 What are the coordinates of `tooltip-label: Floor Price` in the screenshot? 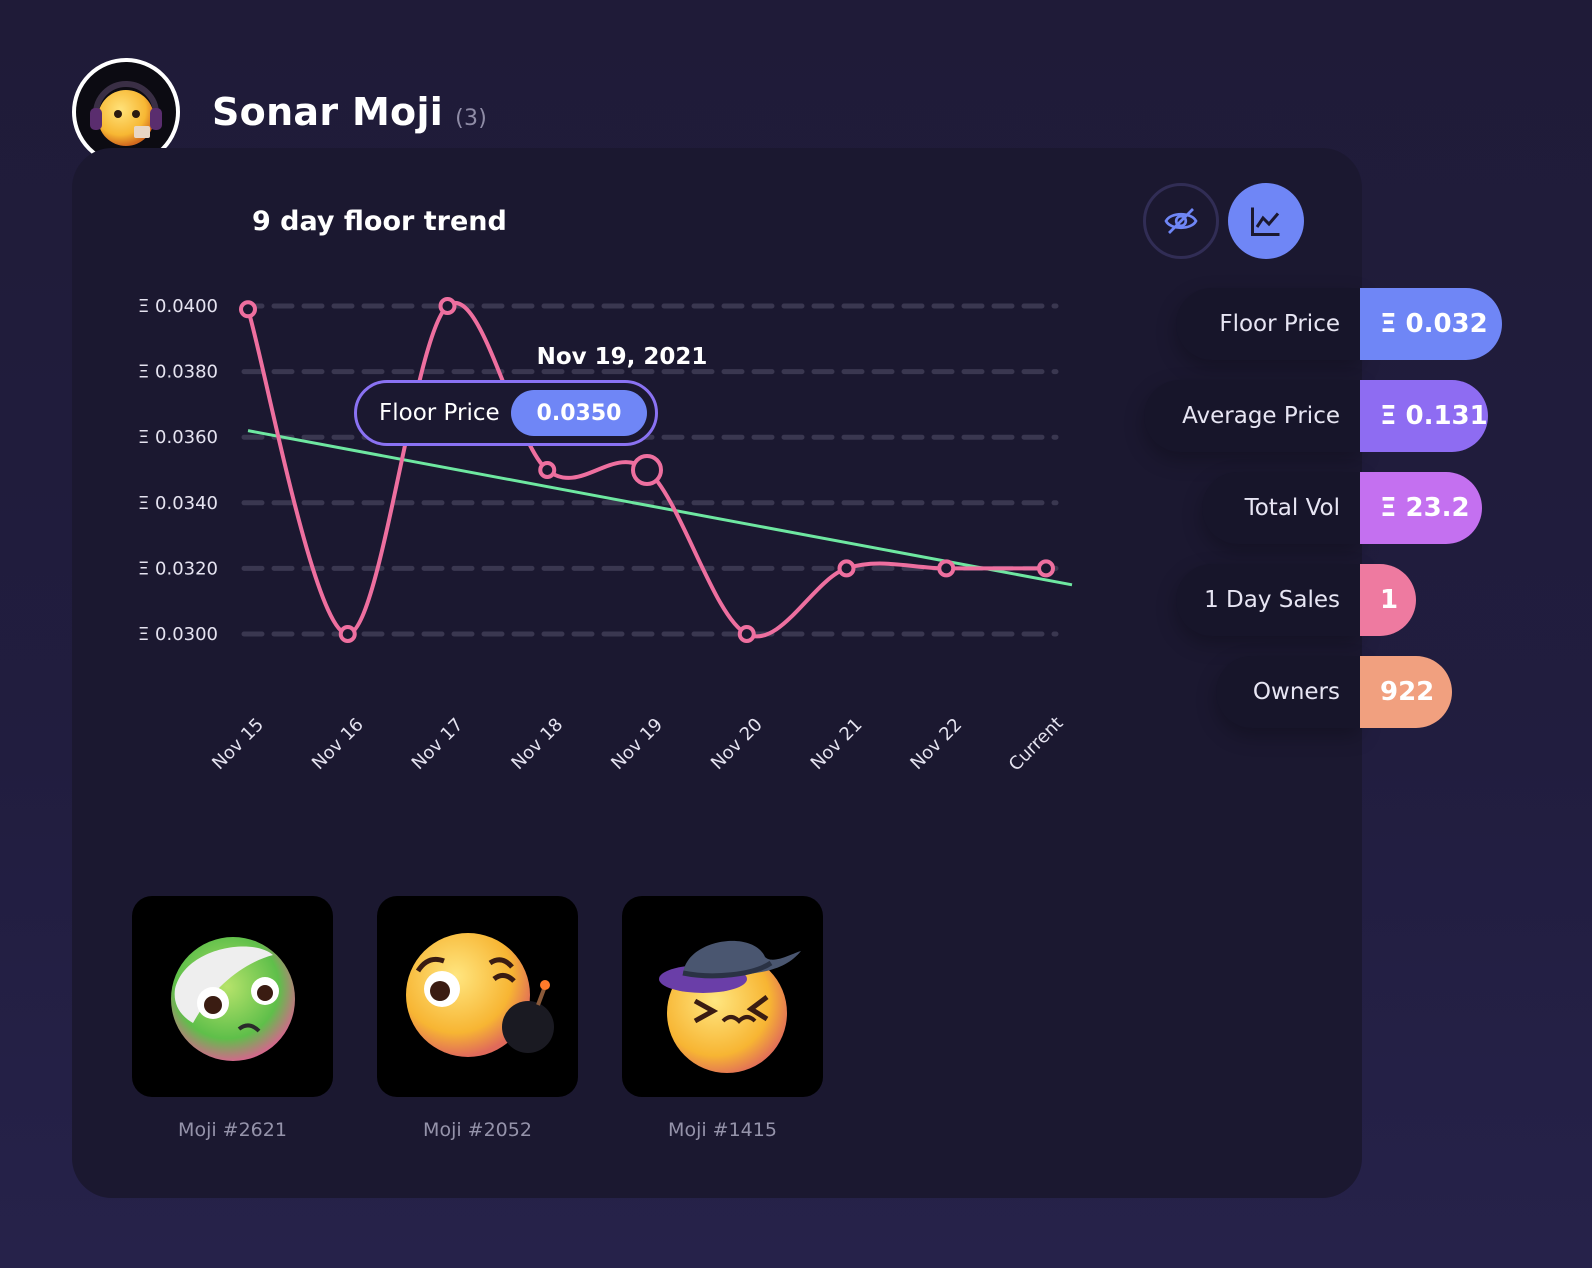 It's located at (439, 413).